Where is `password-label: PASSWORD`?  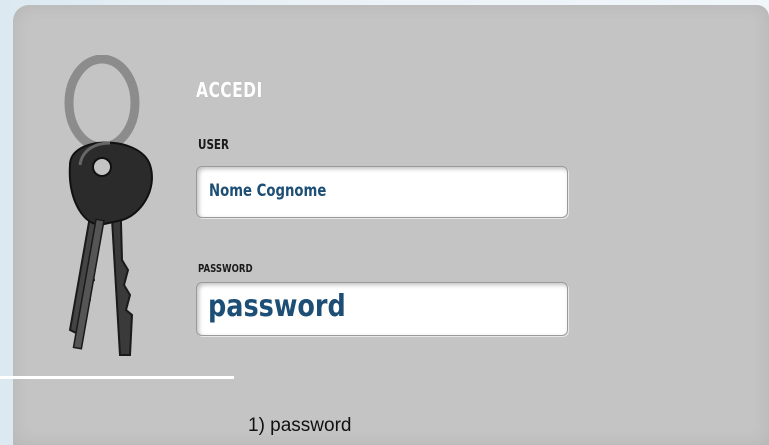 password-label: PASSWORD is located at coordinates (225, 268).